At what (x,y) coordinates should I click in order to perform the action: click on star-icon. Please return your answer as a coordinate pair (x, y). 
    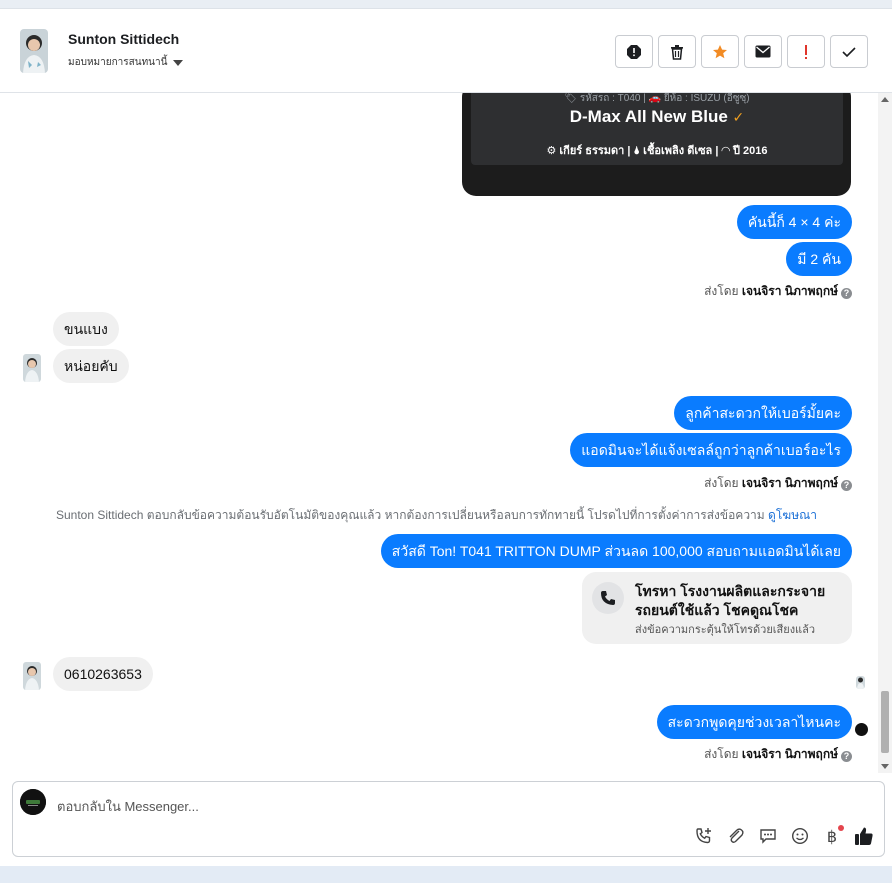
    Looking at the image, I should click on (720, 51).